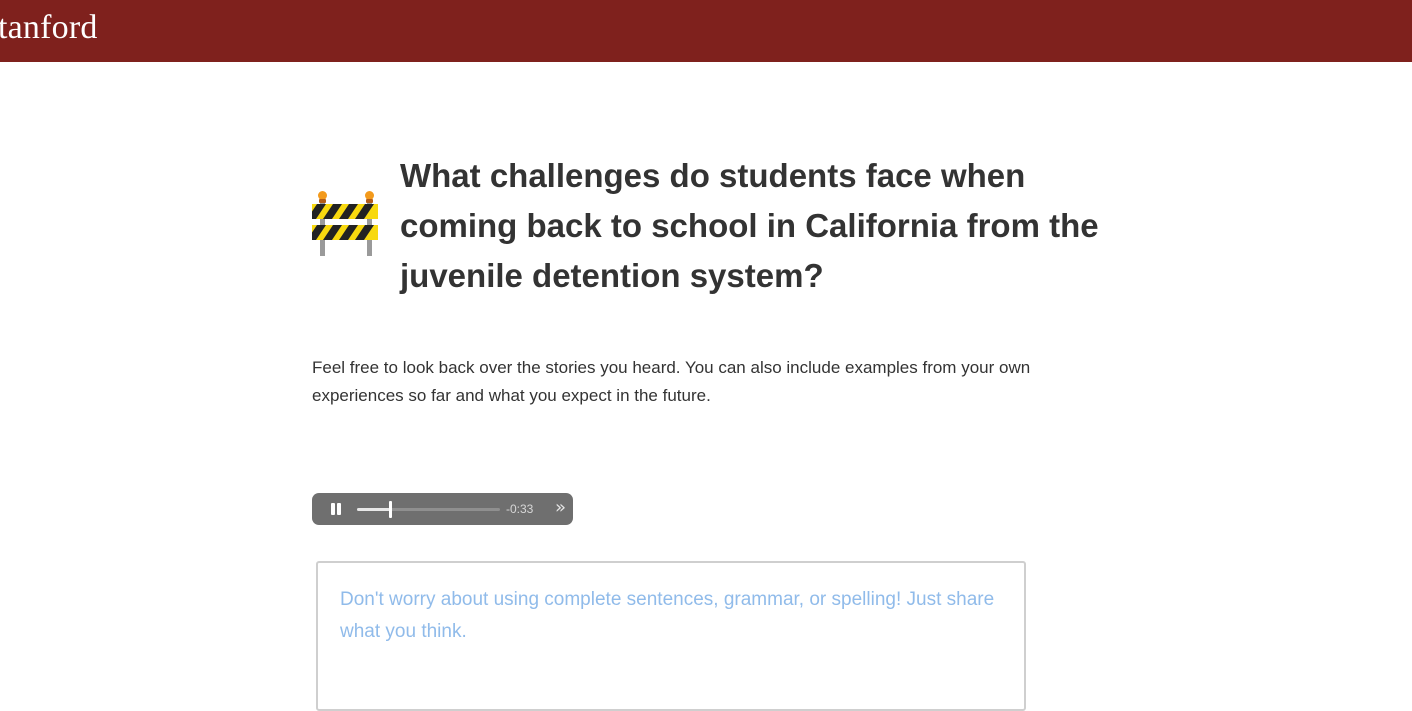 The width and height of the screenshot is (1412, 711). What do you see at coordinates (520, 509) in the screenshot?
I see `remaining-time: -0:33` at bounding box center [520, 509].